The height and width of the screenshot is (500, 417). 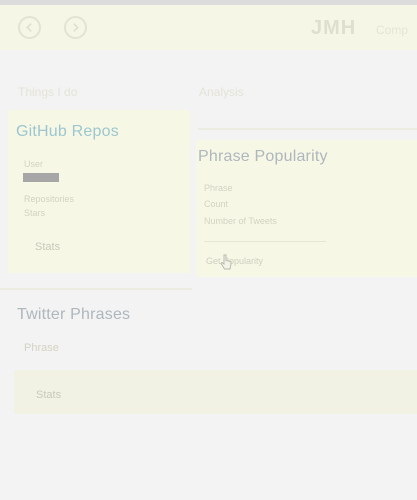 I want to click on twitter-actions: Stats, so click(x=215, y=392).